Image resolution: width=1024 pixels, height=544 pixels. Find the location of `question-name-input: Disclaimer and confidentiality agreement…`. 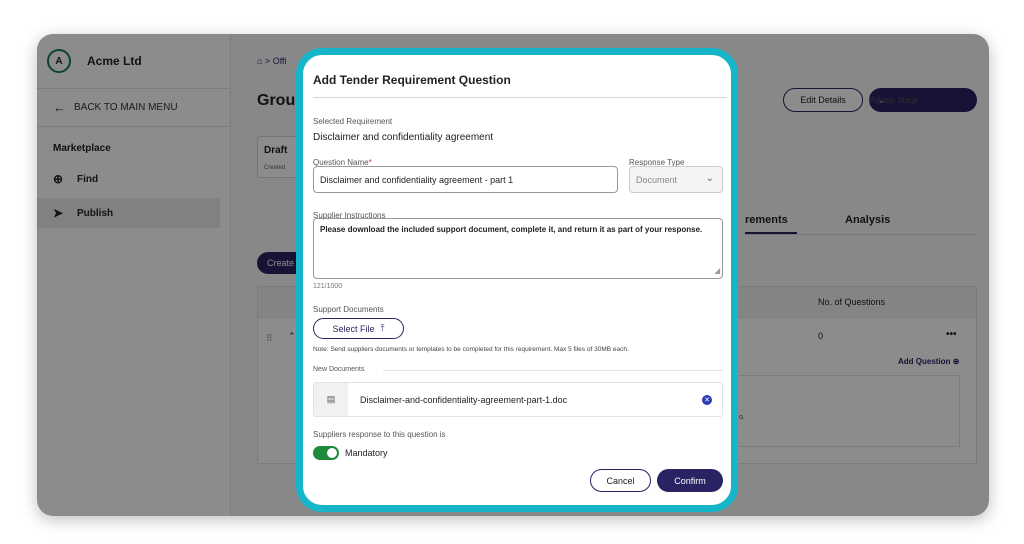

question-name-input: Disclaimer and confidentiality agreement… is located at coordinates (465, 179).